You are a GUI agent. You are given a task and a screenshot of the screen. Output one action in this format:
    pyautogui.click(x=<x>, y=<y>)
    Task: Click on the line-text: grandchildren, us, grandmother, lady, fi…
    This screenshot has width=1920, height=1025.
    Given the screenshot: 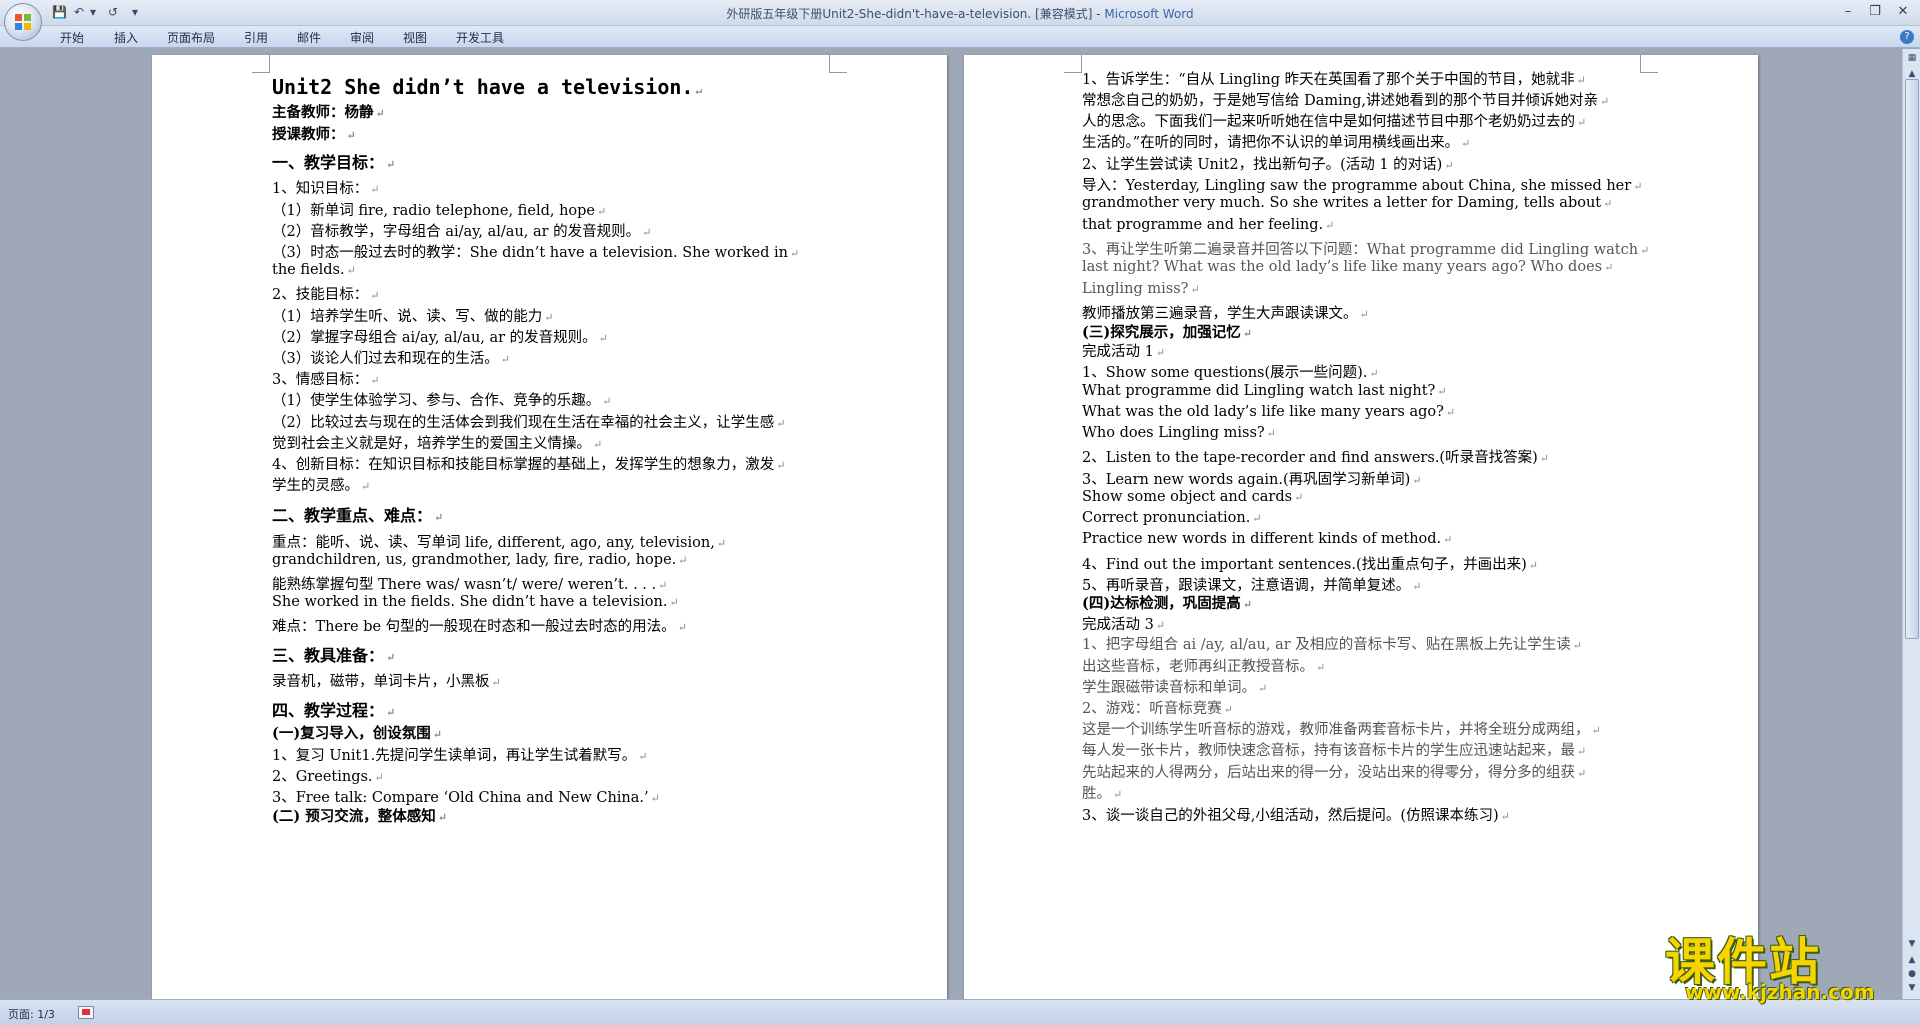 What is the action you would take?
    pyautogui.click(x=474, y=560)
    